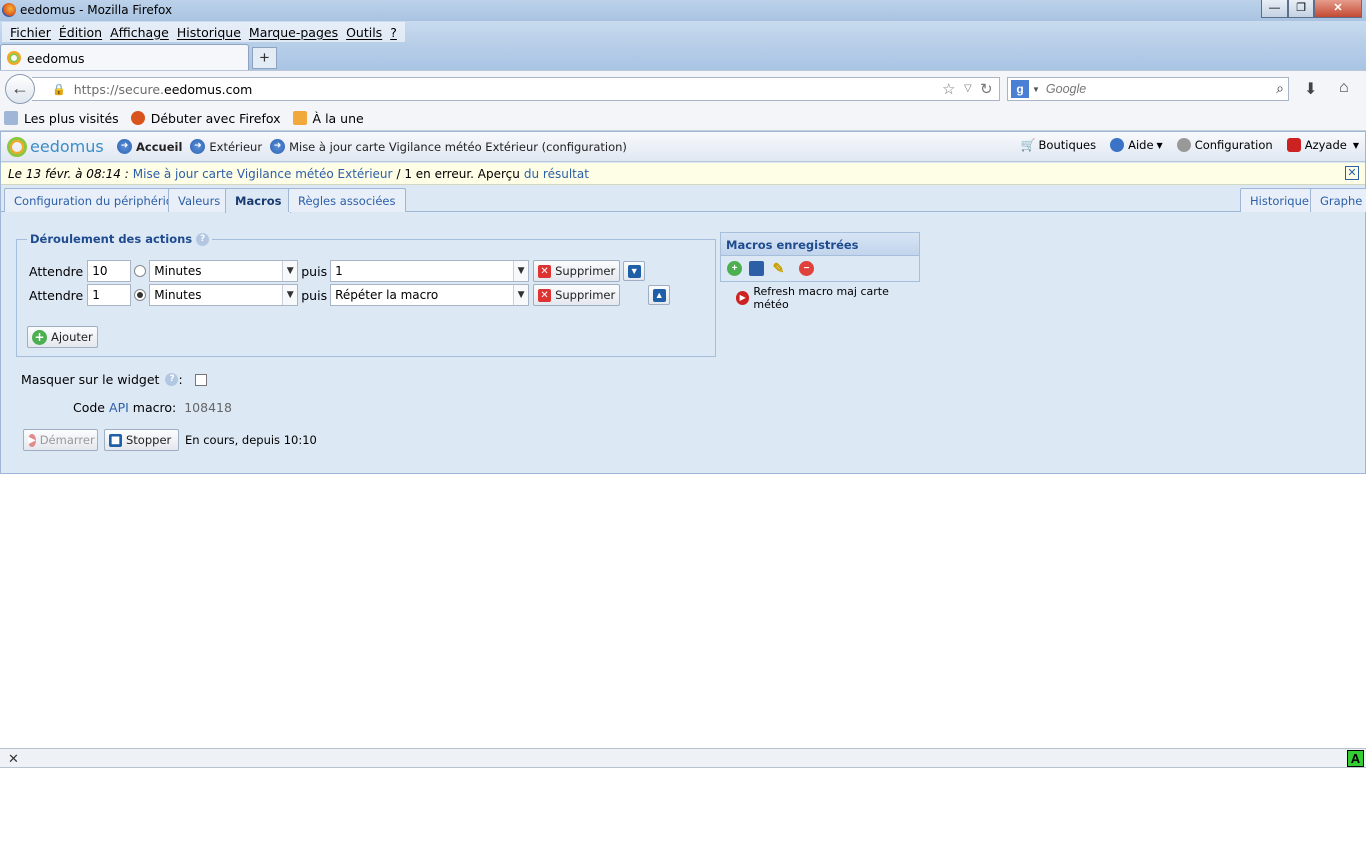  What do you see at coordinates (208, 89) in the screenshot?
I see `url-domain: eedomus.com` at bounding box center [208, 89].